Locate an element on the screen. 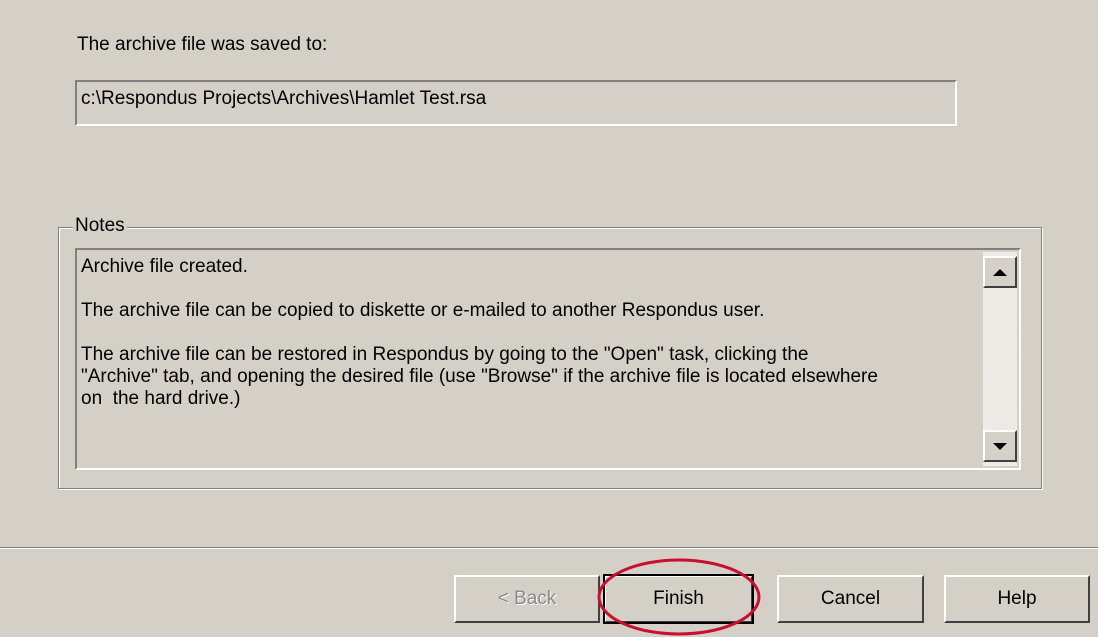  help-button: Help is located at coordinates (1017, 599).